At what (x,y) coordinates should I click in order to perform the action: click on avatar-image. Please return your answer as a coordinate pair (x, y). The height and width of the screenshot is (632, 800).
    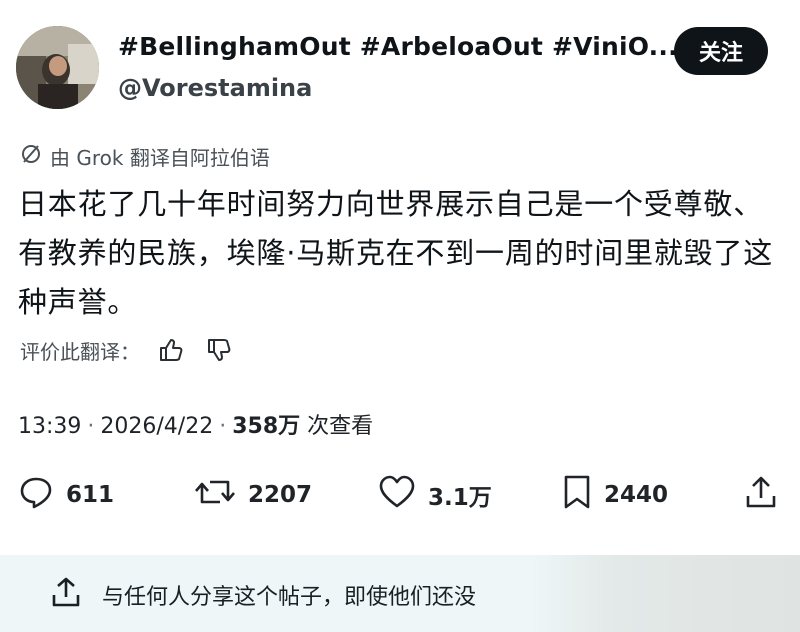
    Looking at the image, I should click on (57, 67).